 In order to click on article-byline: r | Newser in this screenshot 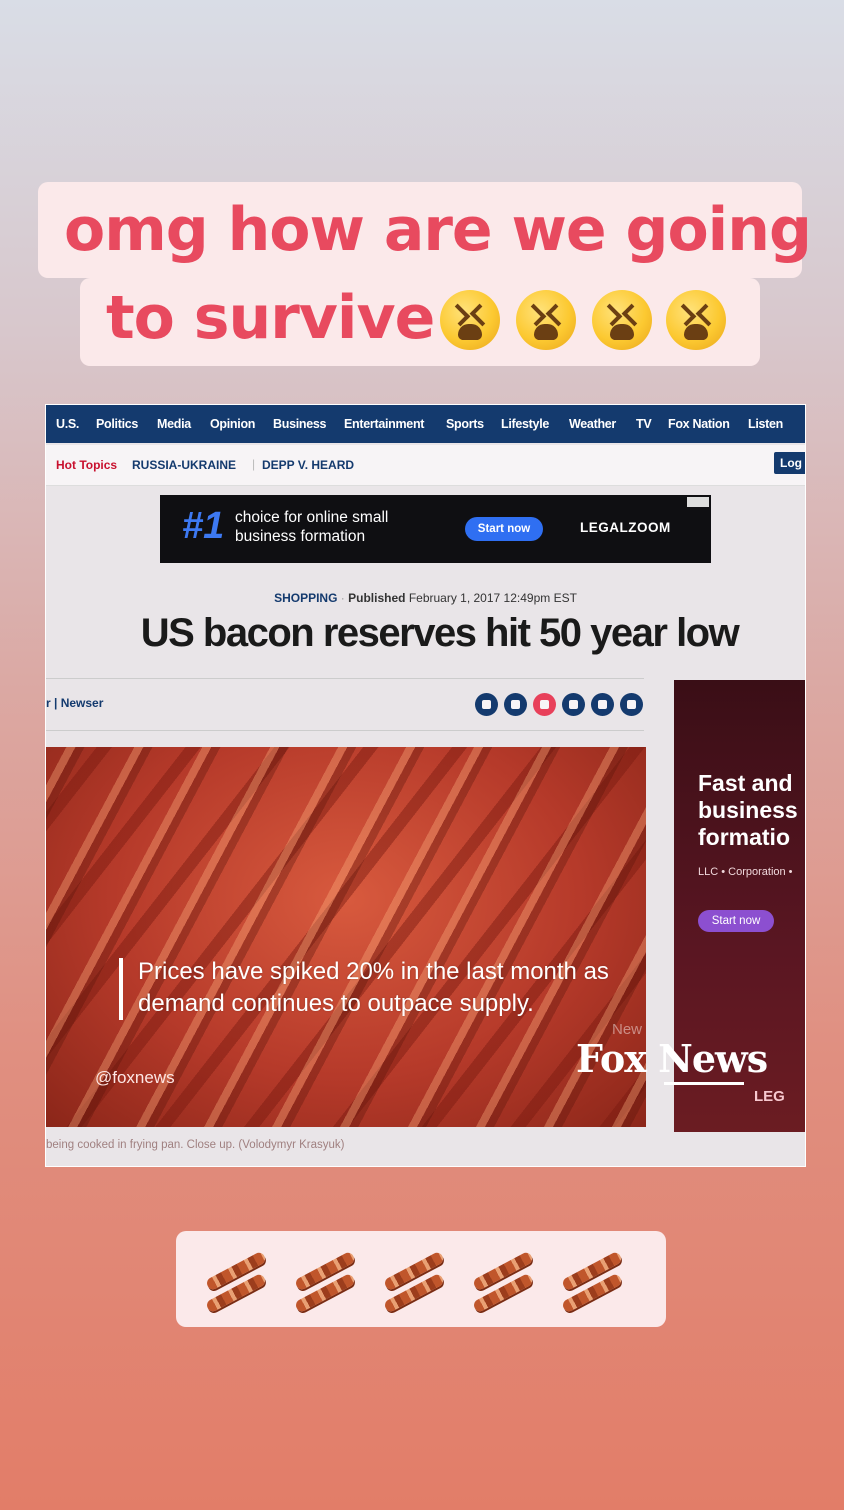, I will do `click(74, 703)`.